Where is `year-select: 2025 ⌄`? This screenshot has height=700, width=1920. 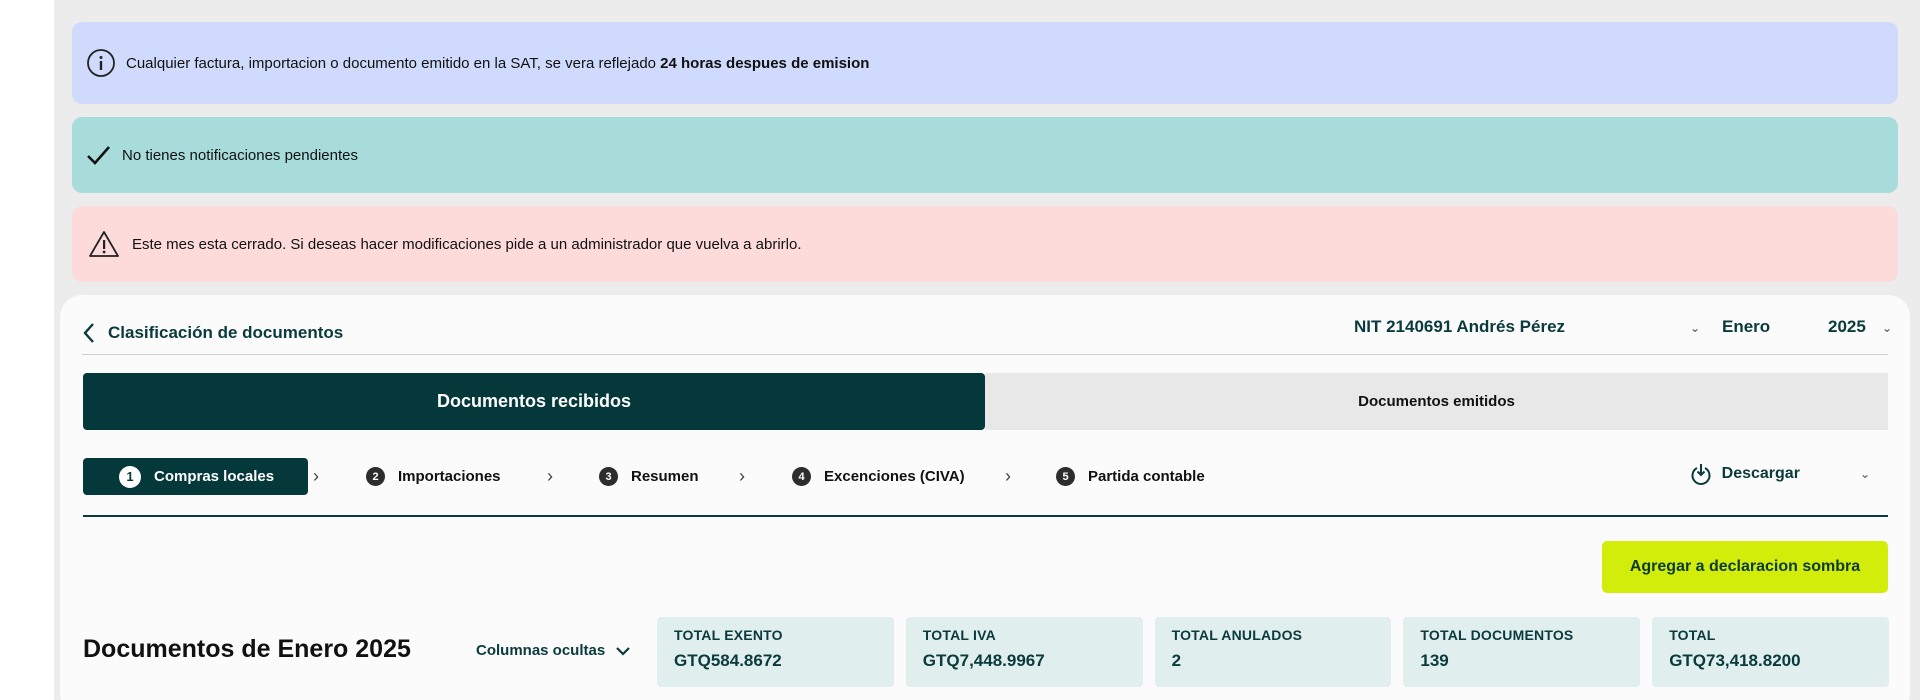
year-select: 2025 ⌄ is located at coordinates (1860, 327).